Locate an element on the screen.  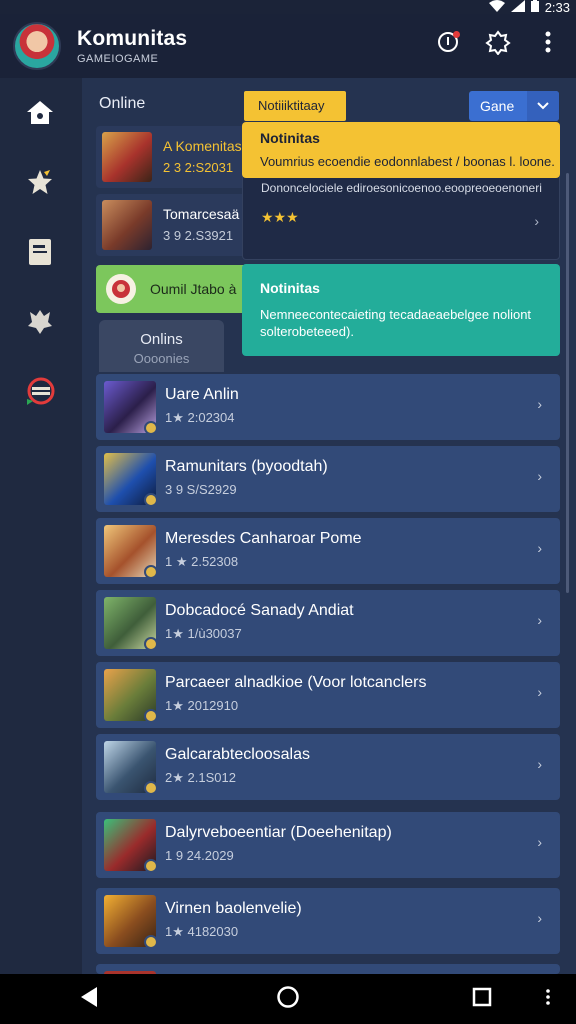
back-icon is located at coordinates (90, 999).